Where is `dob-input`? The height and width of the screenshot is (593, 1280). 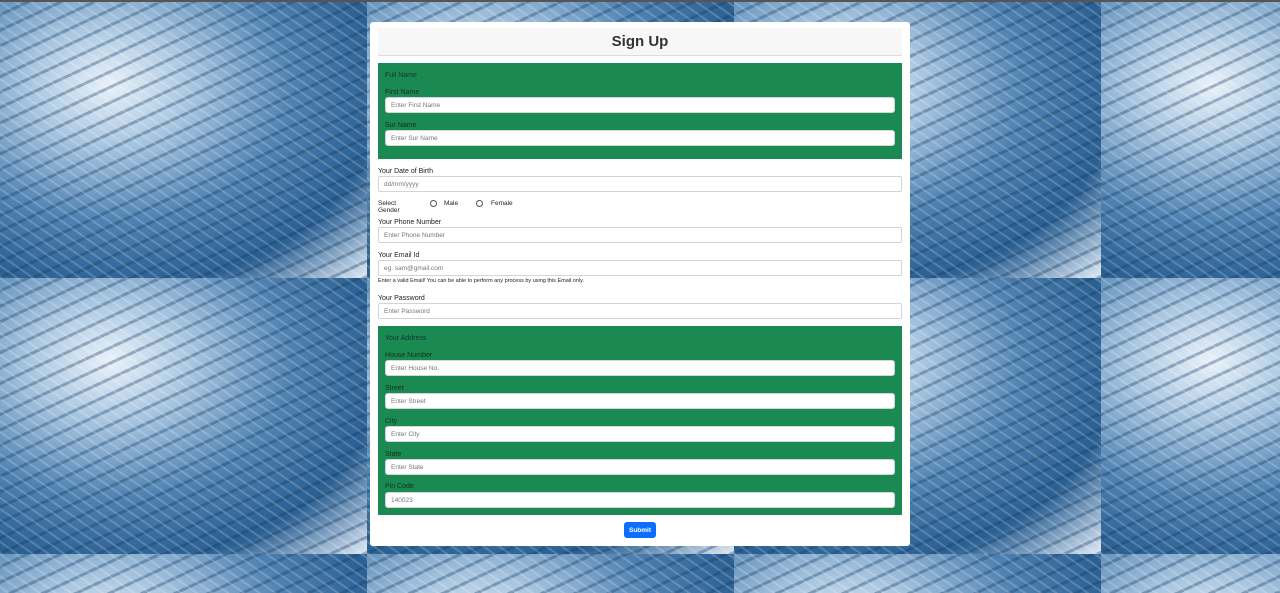 dob-input is located at coordinates (640, 184).